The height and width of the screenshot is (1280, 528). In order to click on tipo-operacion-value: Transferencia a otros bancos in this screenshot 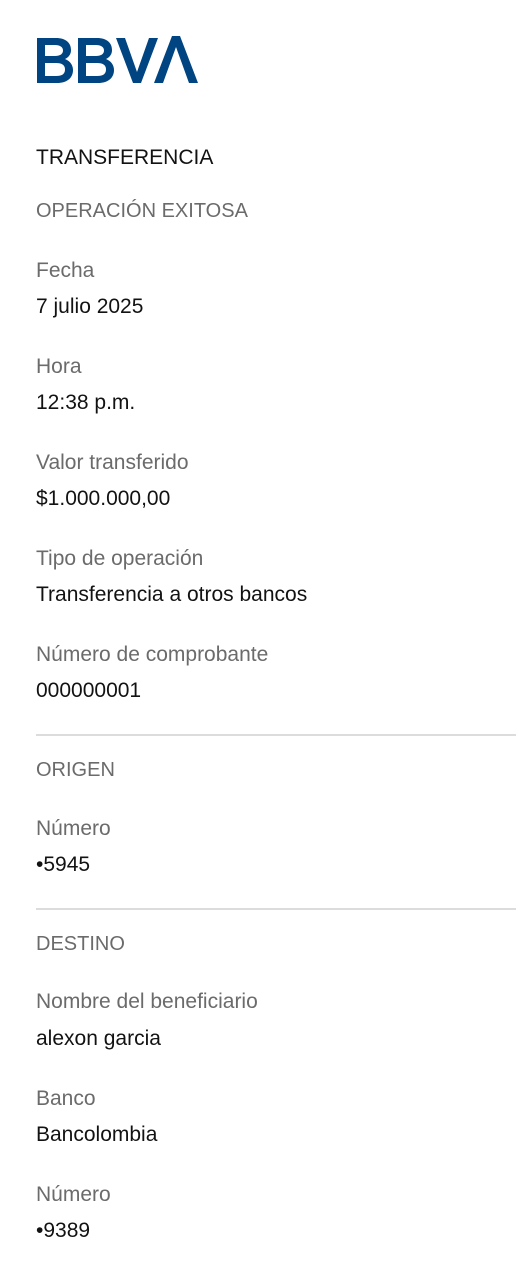, I will do `click(172, 594)`.